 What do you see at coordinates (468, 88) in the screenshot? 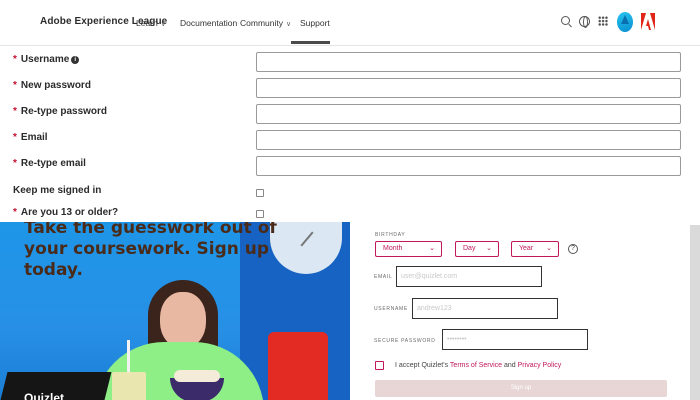
I see `new-password-input` at bounding box center [468, 88].